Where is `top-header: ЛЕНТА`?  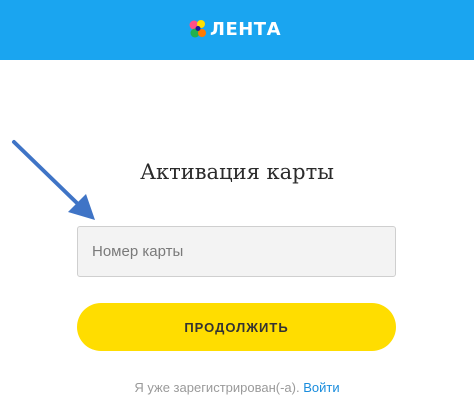
top-header: ЛЕНТА is located at coordinates (237, 30).